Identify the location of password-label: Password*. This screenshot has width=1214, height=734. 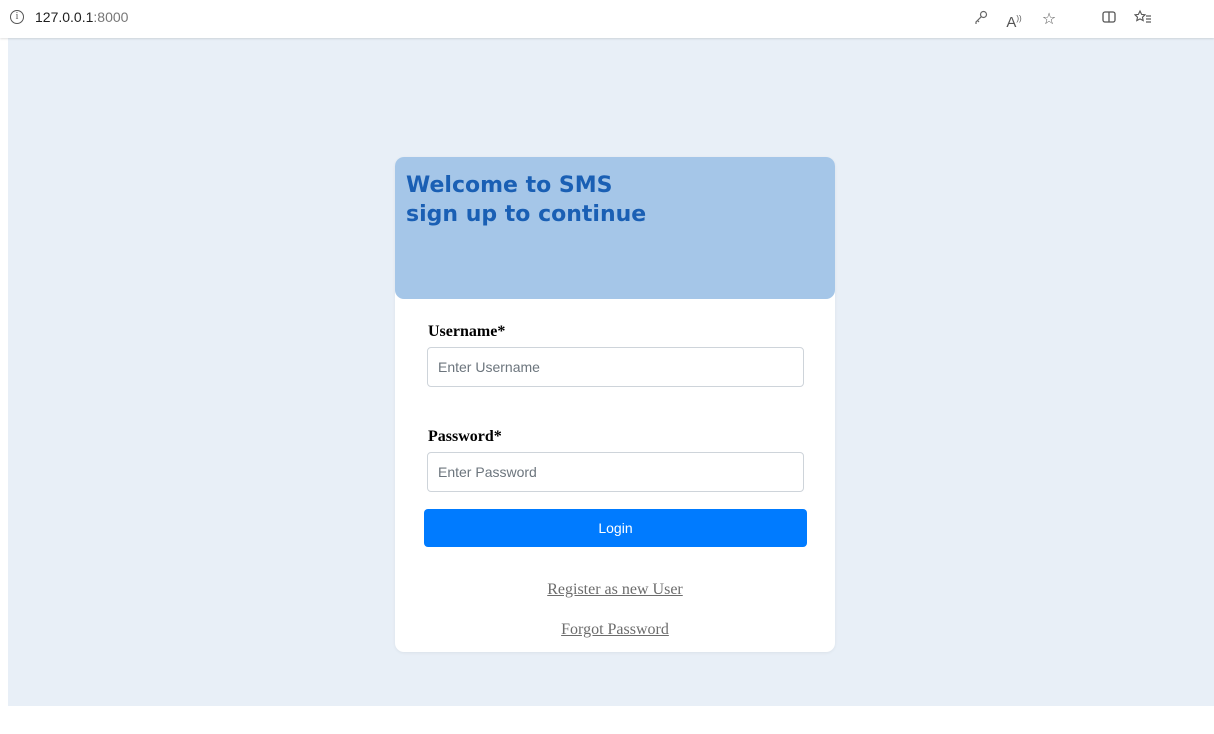
(465, 436).